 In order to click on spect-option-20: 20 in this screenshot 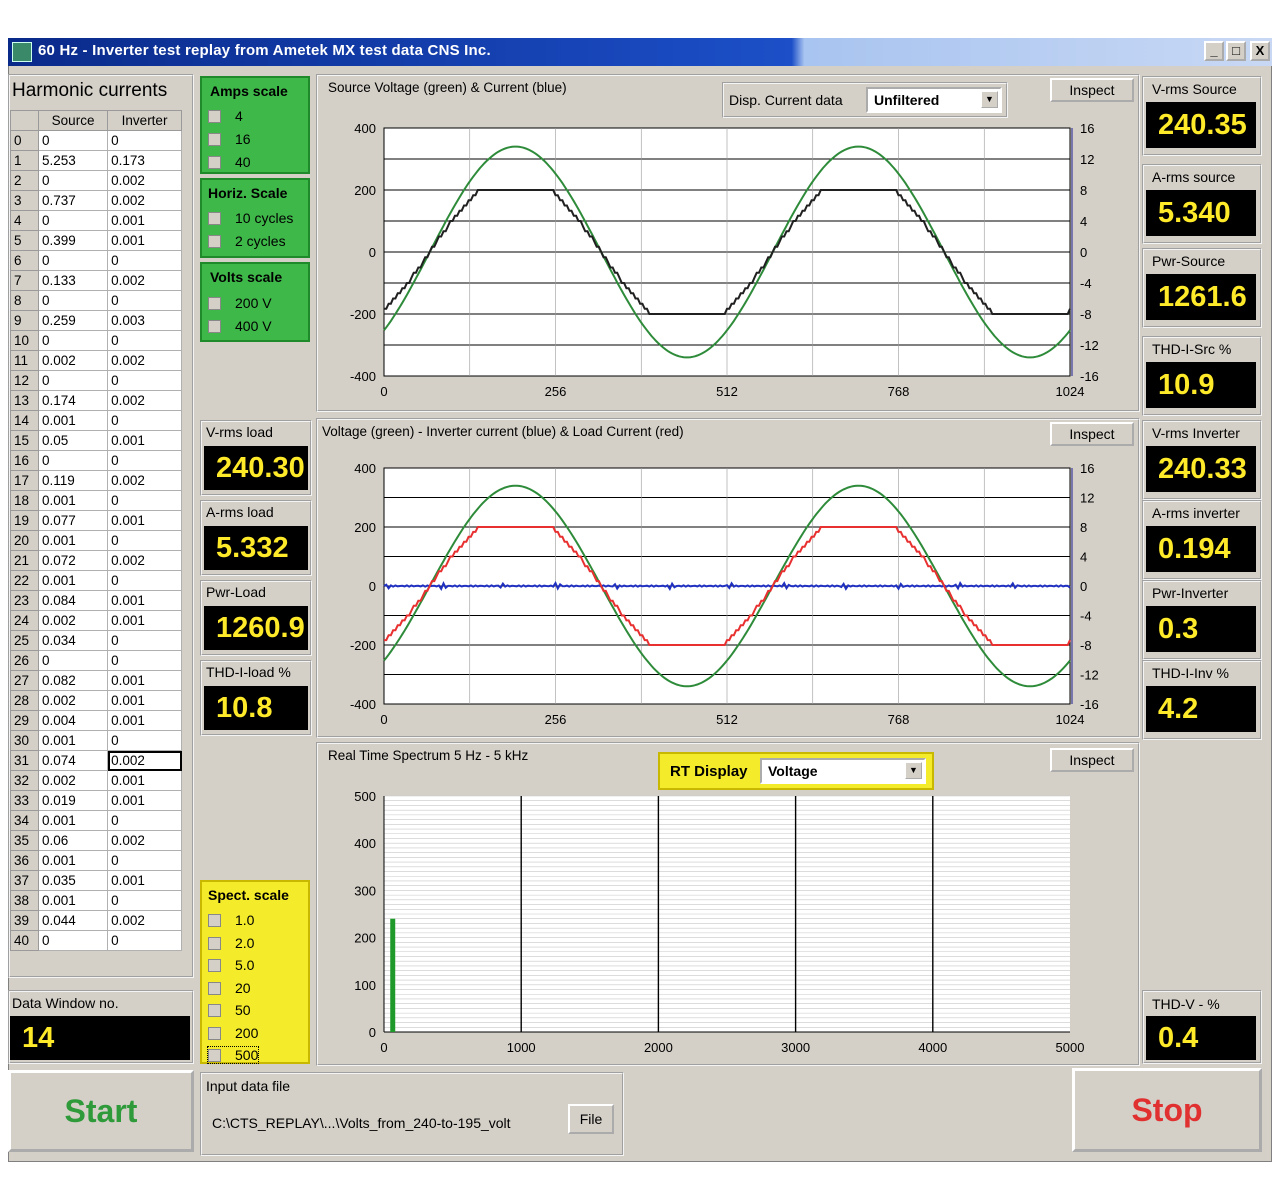, I will do `click(229, 988)`.